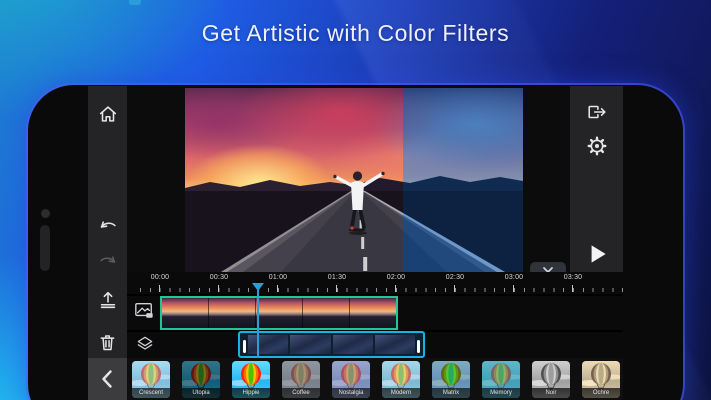  I want to click on ruler-timestamp: 03:30, so click(573, 277).